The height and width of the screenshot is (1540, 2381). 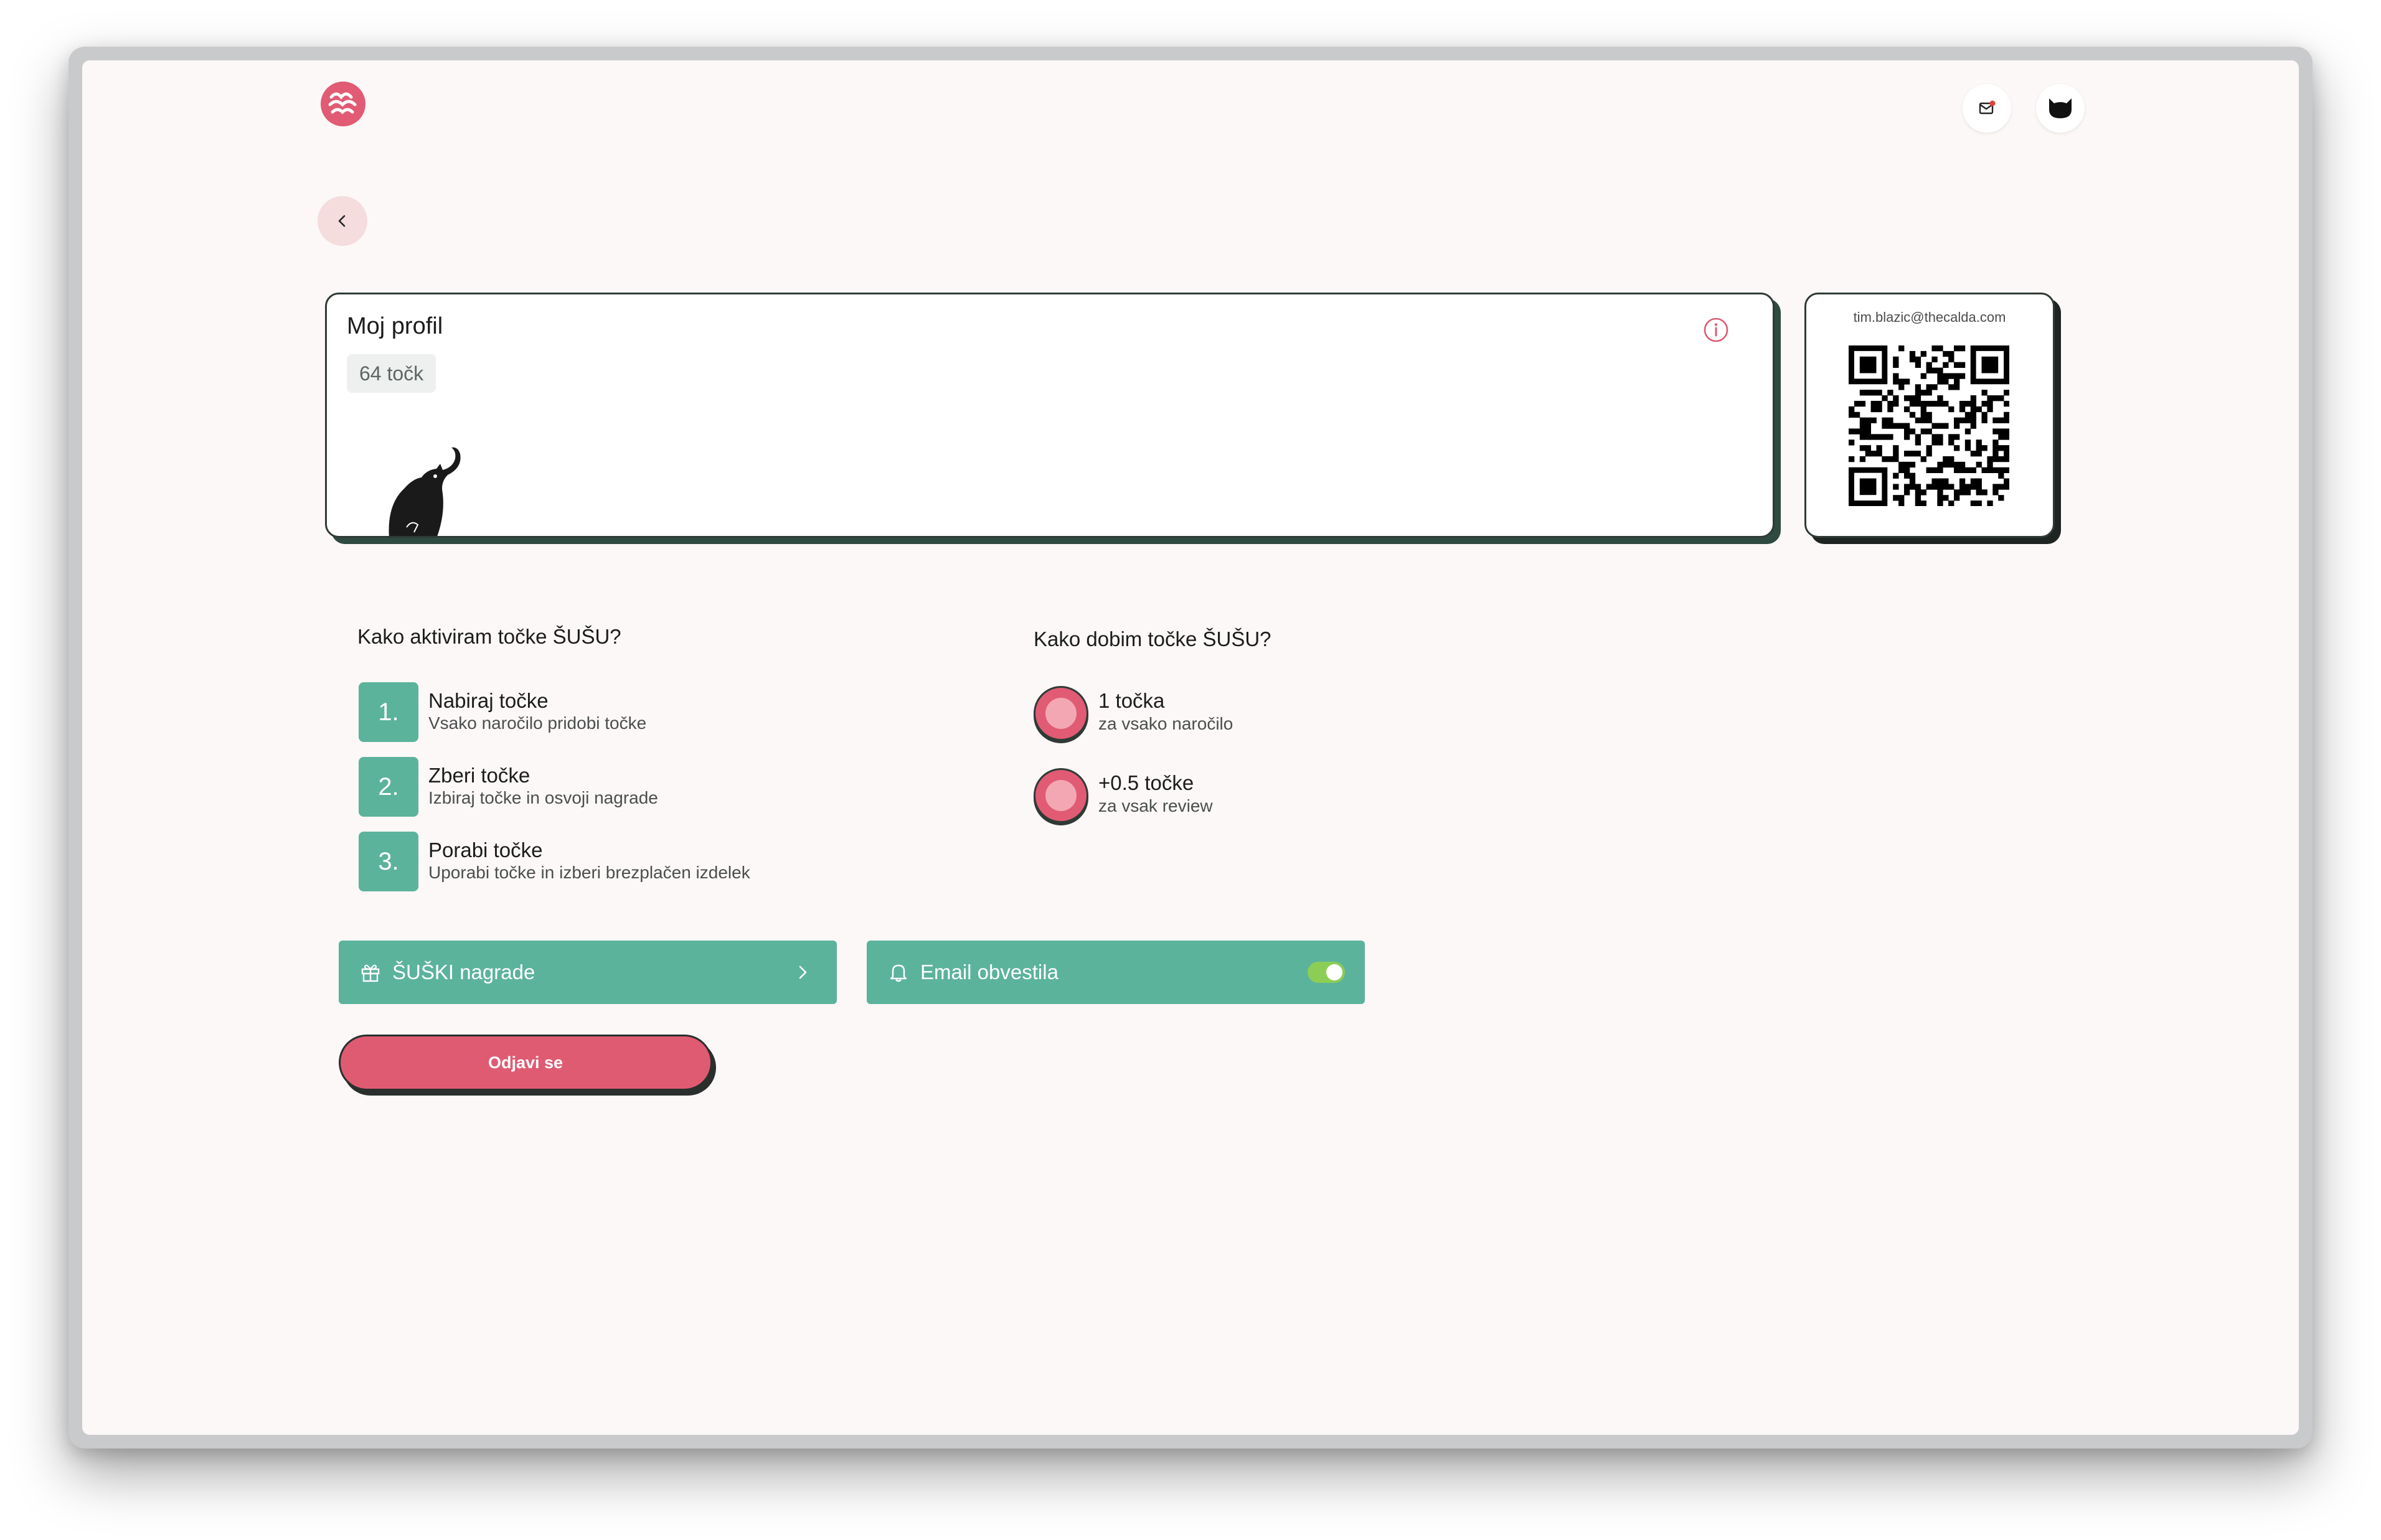 I want to click on step-number: 1., so click(x=388, y=712).